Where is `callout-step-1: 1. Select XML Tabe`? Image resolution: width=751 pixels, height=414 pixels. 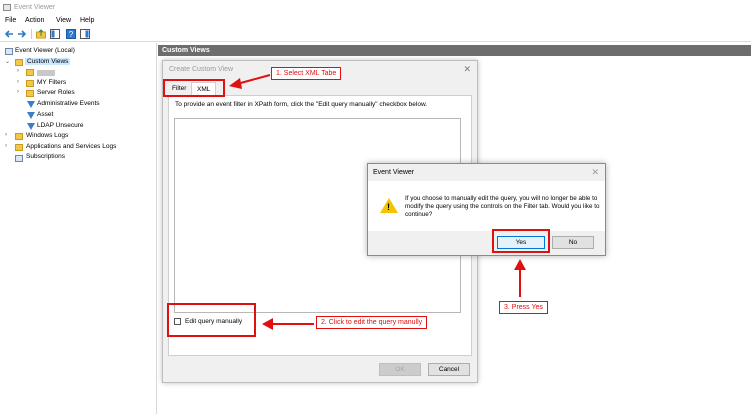
callout-step-1: 1. Select XML Tabe is located at coordinates (306, 73).